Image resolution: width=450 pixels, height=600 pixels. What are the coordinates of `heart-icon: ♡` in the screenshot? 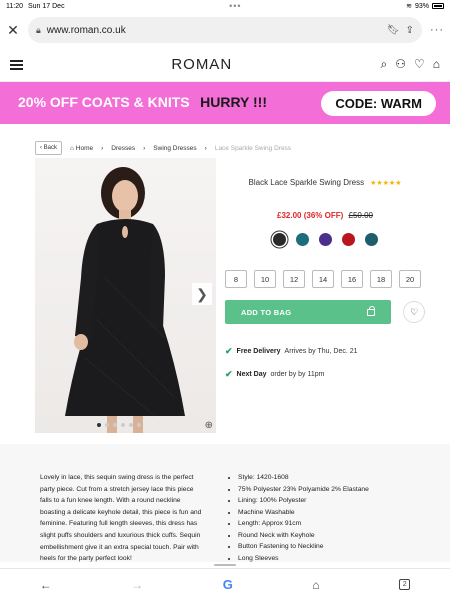 It's located at (414, 311).